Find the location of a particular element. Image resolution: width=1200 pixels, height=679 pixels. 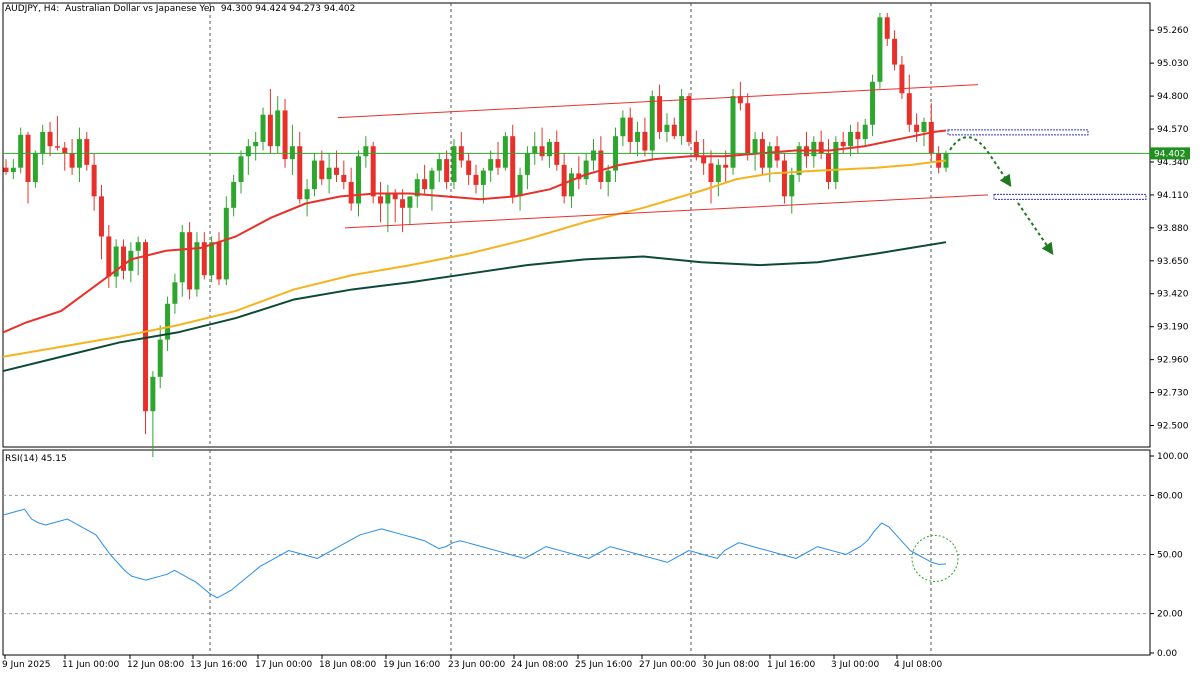

price-tick-label: 94.570 is located at coordinates (1173, 130).